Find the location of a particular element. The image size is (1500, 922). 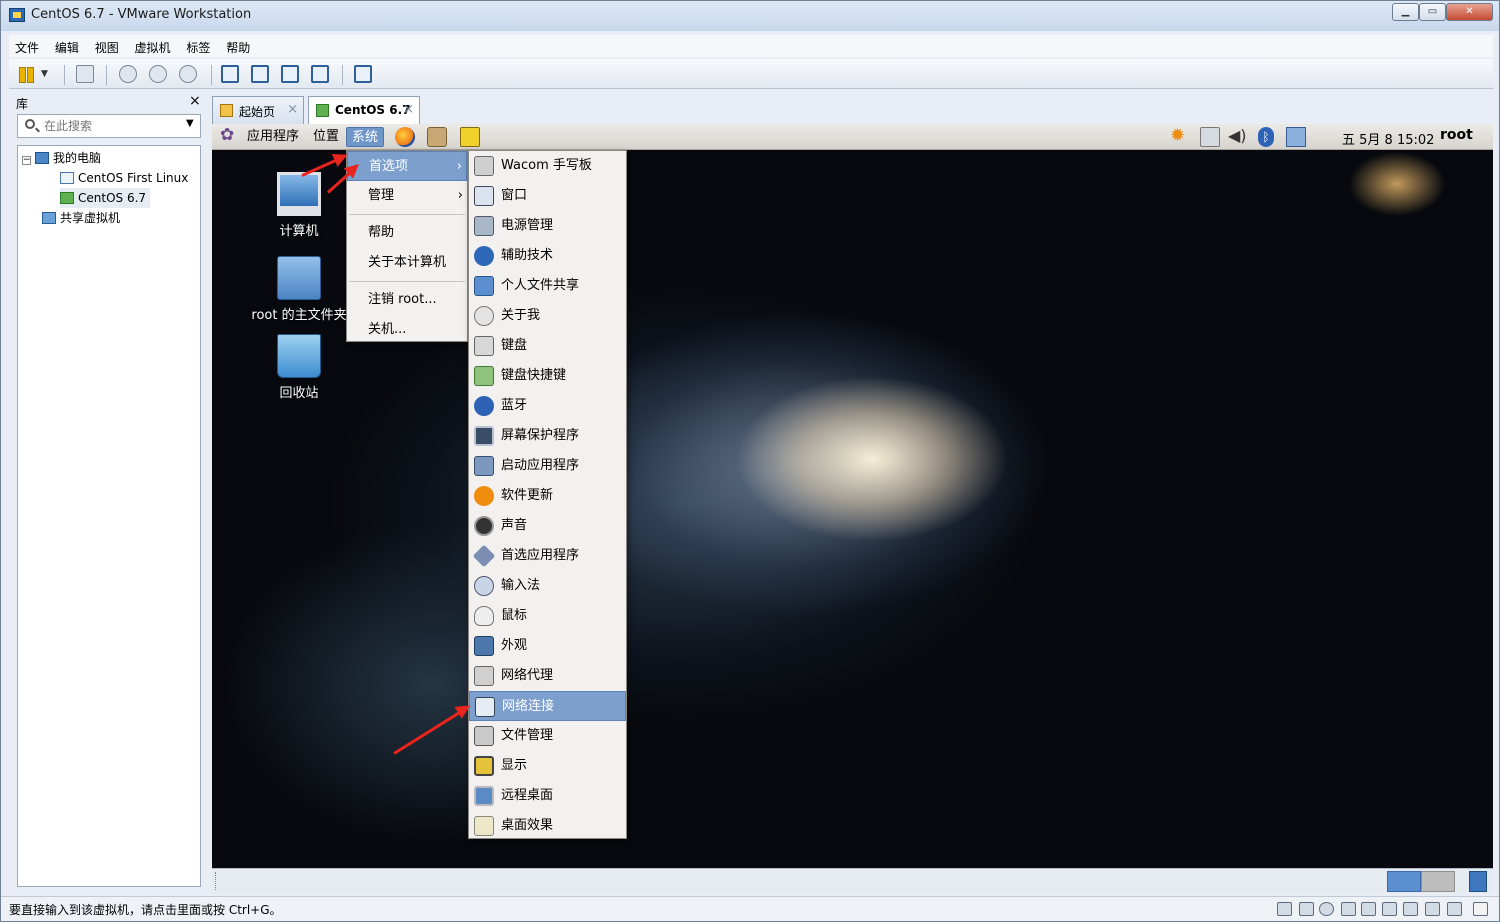

message-log-icon is located at coordinates (1480, 909).